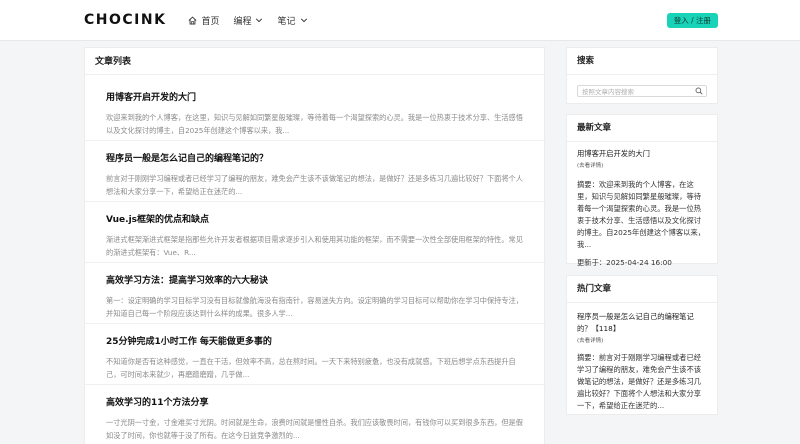 The height and width of the screenshot is (444, 800). I want to click on search-panel: 搜索, so click(642, 75).